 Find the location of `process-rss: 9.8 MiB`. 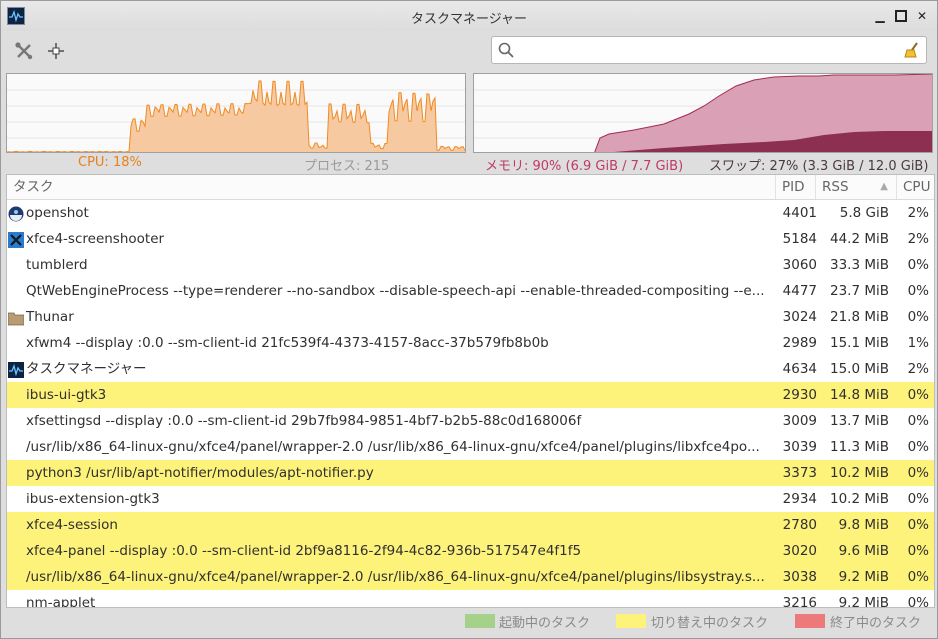

process-rss: 9.8 MiB is located at coordinates (863, 525).